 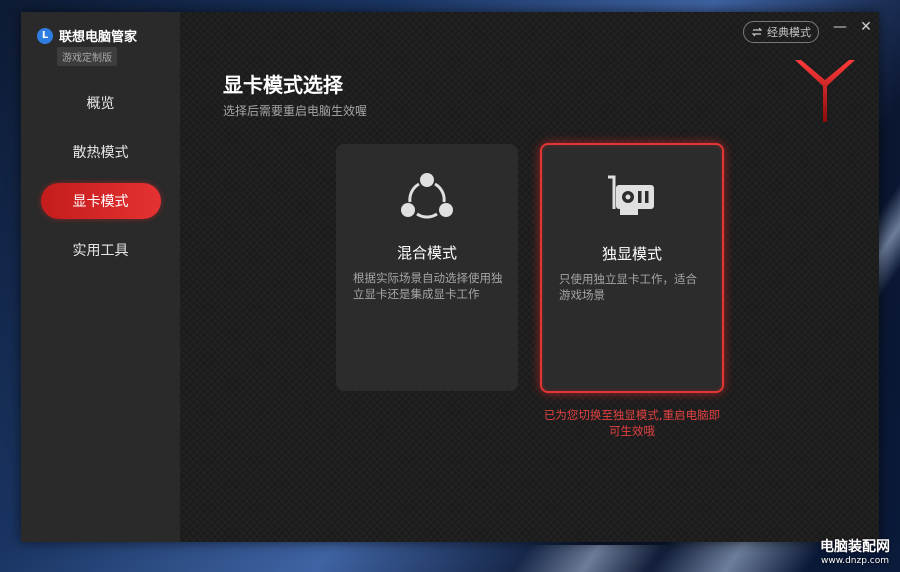 I want to click on graphics-card-icon, so click(x=631, y=195).